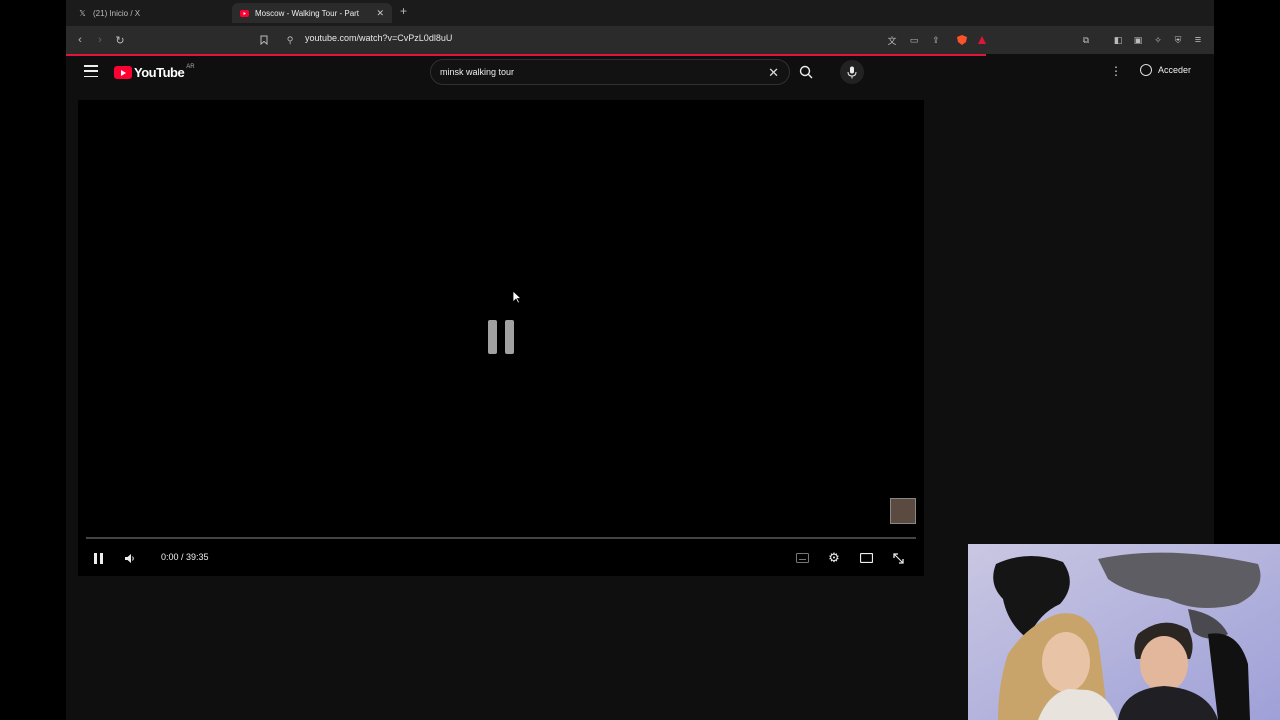  What do you see at coordinates (151, 13) in the screenshot?
I see `tab-x-inicio: 𝕏 (21) Inicio / X` at bounding box center [151, 13].